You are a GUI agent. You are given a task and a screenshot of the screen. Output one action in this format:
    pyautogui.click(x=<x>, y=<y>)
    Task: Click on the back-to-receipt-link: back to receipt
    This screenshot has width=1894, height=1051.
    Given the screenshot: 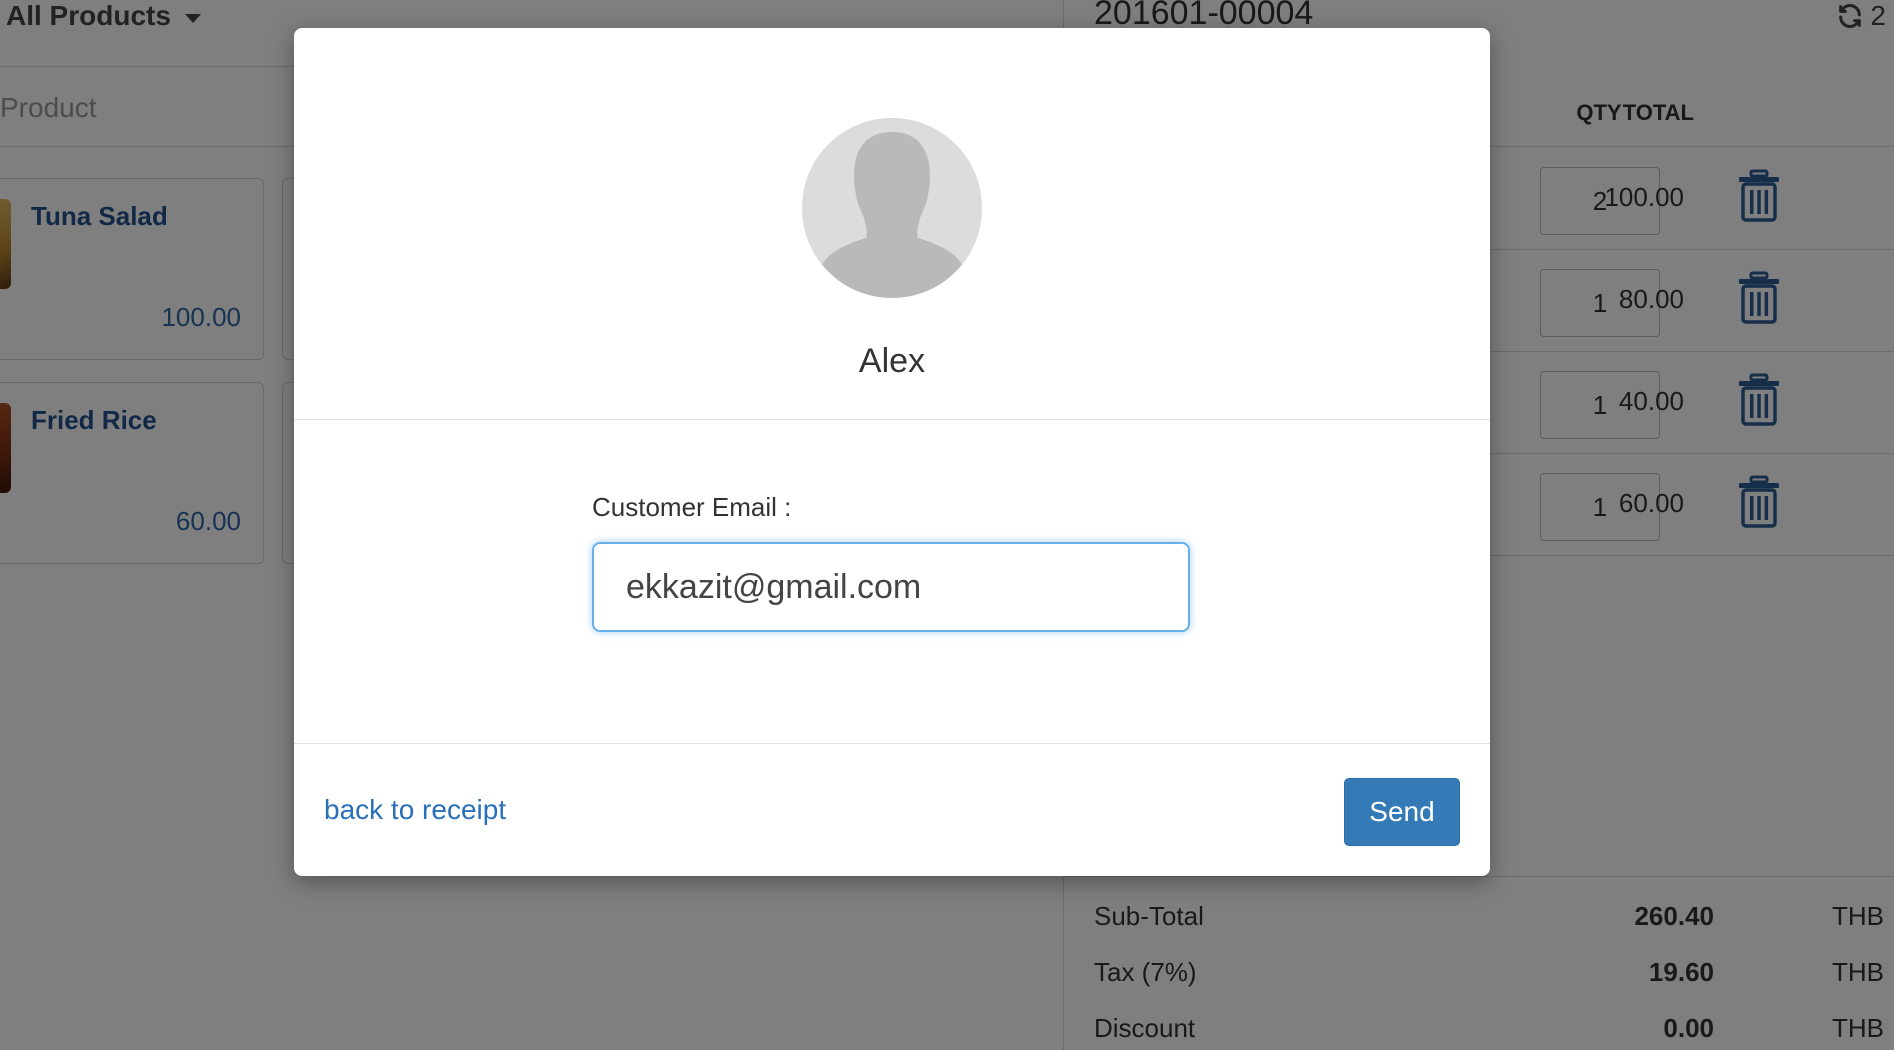 What is the action you would take?
    pyautogui.click(x=415, y=810)
    